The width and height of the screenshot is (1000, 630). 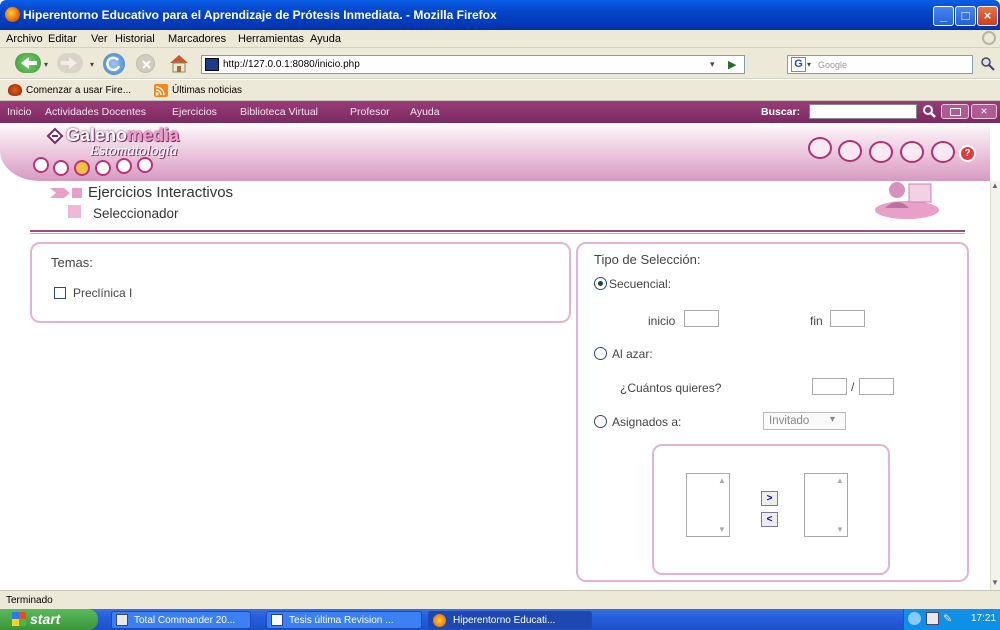 What do you see at coordinates (967, 153) in the screenshot?
I see `help-round-icon: ?` at bounding box center [967, 153].